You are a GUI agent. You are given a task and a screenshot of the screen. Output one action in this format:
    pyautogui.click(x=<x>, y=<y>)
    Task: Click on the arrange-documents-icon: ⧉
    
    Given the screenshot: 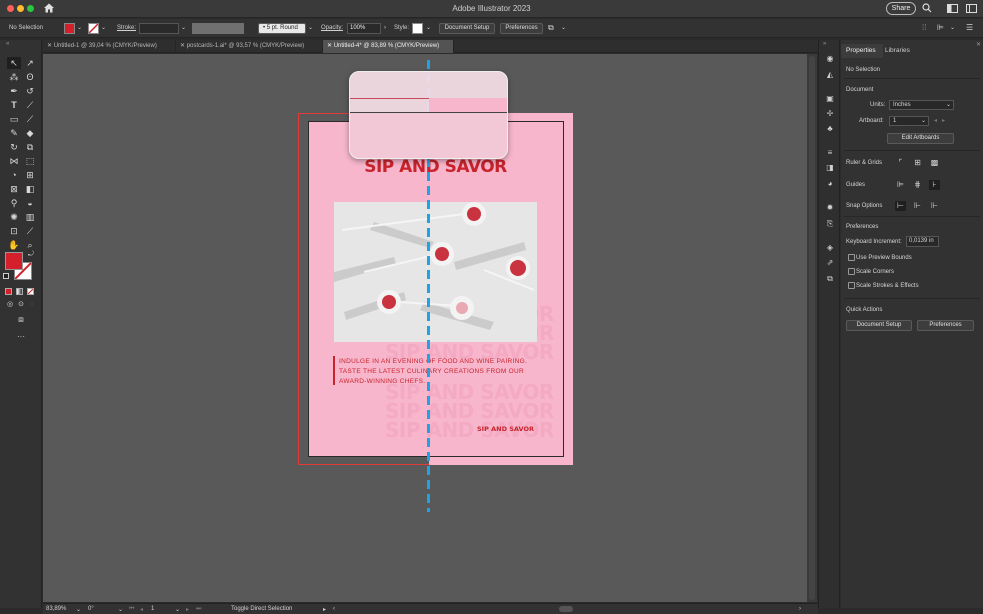 What is the action you would take?
    pyautogui.click(x=551, y=28)
    